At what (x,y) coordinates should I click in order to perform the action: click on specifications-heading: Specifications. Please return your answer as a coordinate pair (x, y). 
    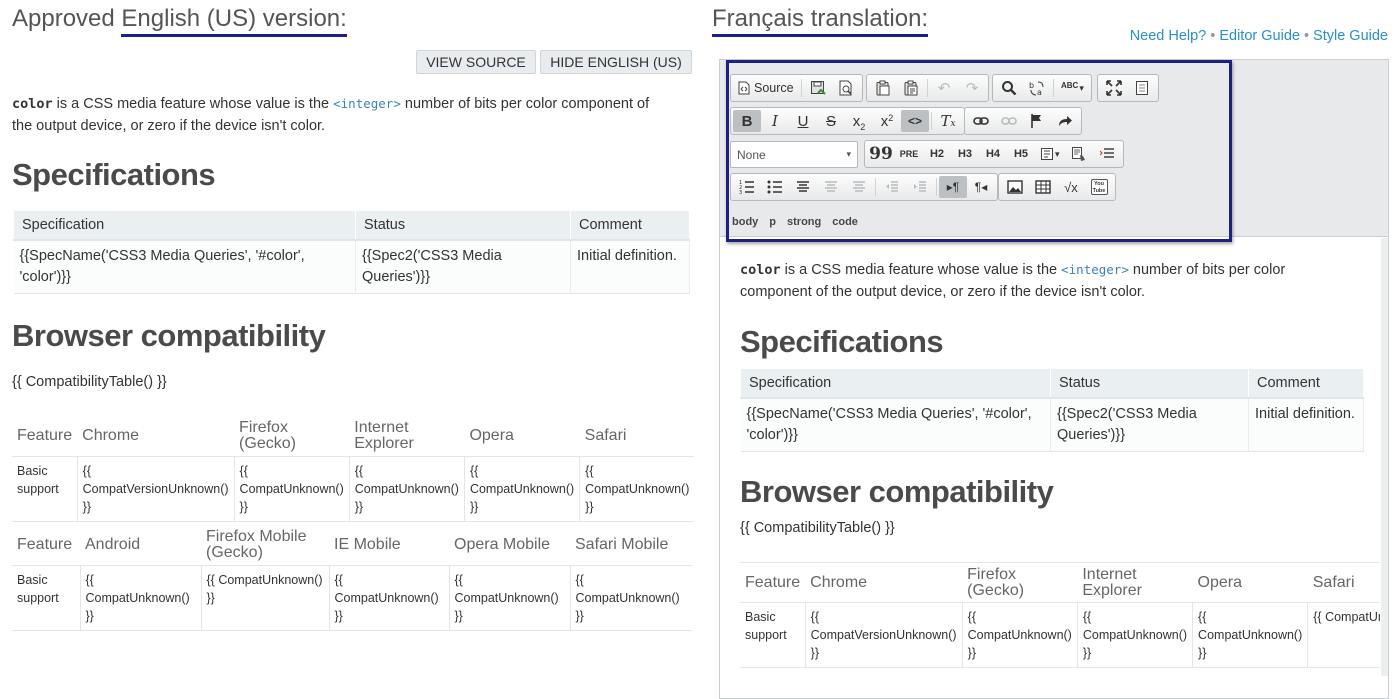
    Looking at the image, I should click on (114, 174).